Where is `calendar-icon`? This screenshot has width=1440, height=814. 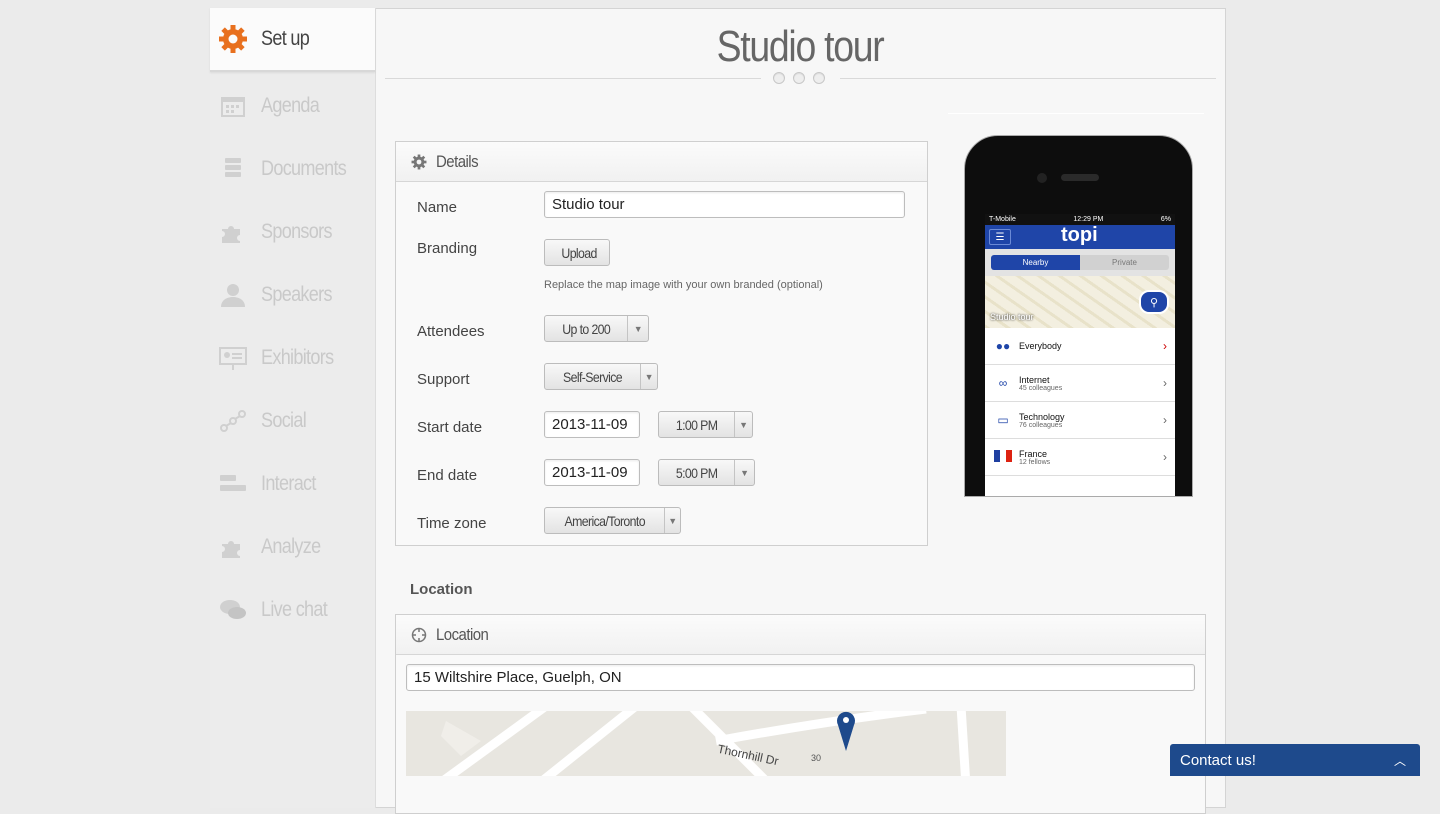 calendar-icon is located at coordinates (233, 106).